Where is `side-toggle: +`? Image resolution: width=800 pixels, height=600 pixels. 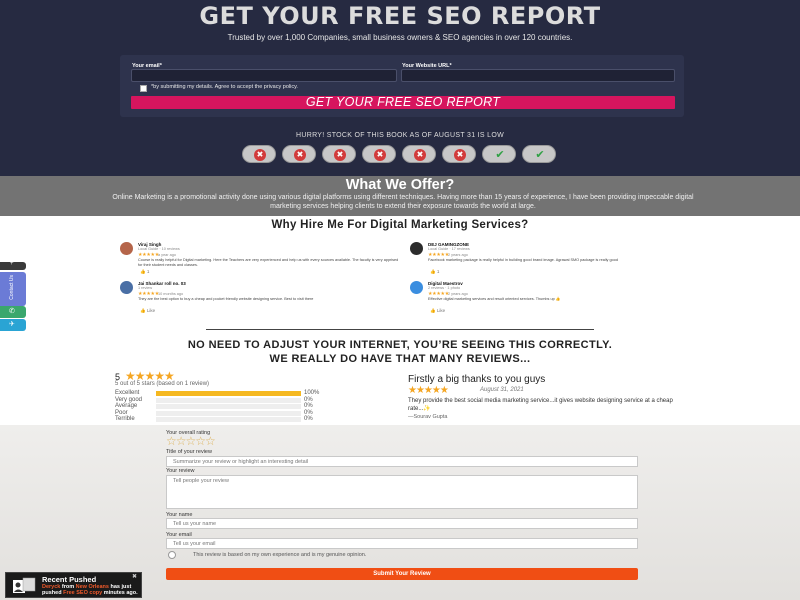
side-toggle: + is located at coordinates (13, 265).